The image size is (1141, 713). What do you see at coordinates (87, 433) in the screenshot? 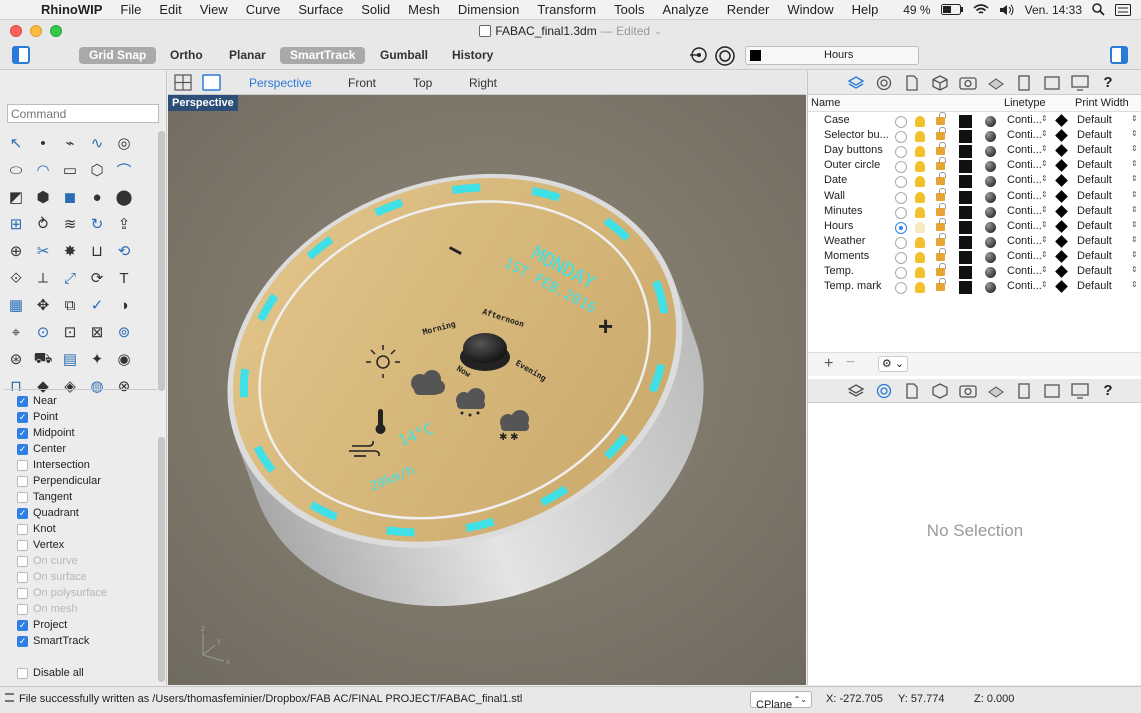
I see `osnap-midpoint: ✓ Midpoint` at bounding box center [87, 433].